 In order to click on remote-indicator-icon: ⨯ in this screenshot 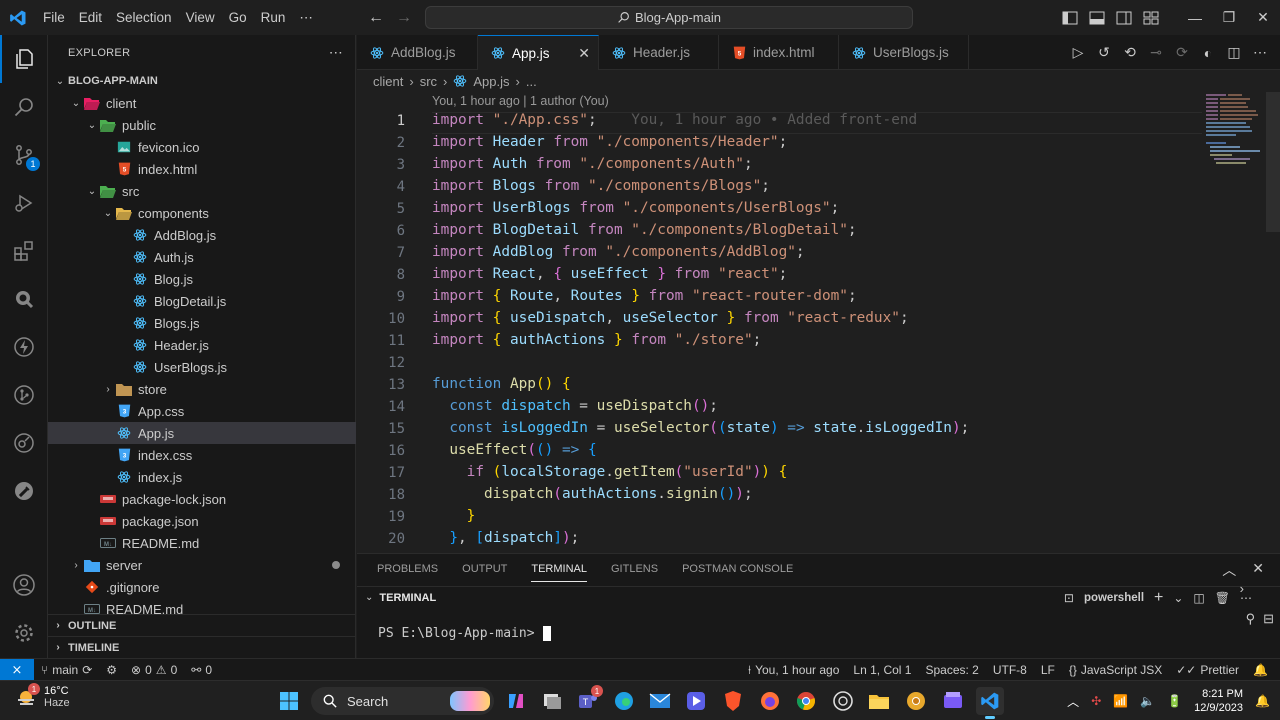, I will do `click(17, 669)`.